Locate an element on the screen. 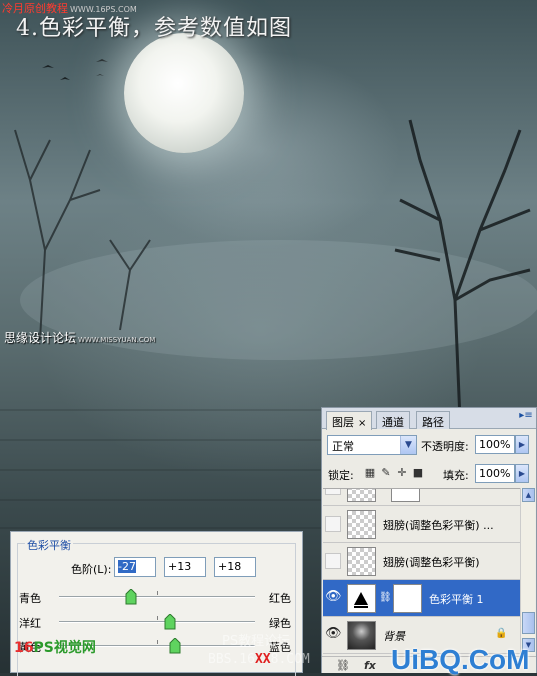 The height and width of the screenshot is (676, 537). layer-row is located at coordinates (421, 497).